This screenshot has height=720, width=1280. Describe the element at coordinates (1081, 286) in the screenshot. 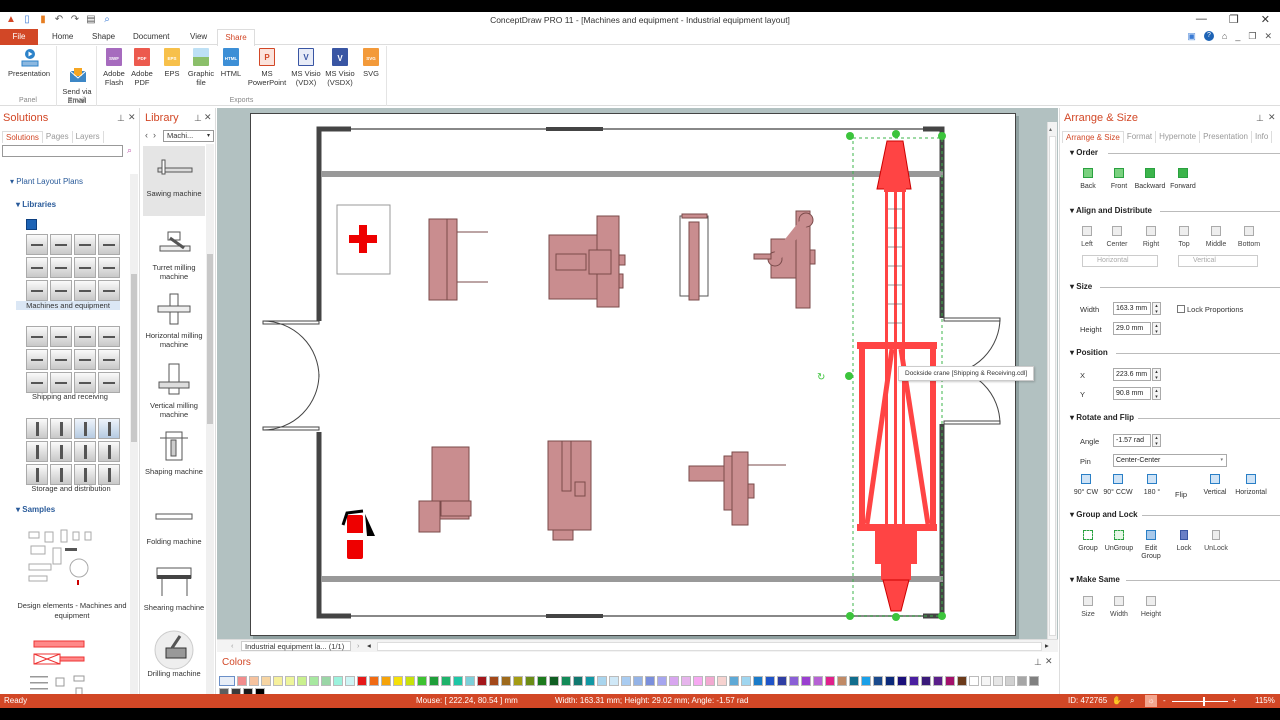

I see `section-size: ▾ Size` at that location.